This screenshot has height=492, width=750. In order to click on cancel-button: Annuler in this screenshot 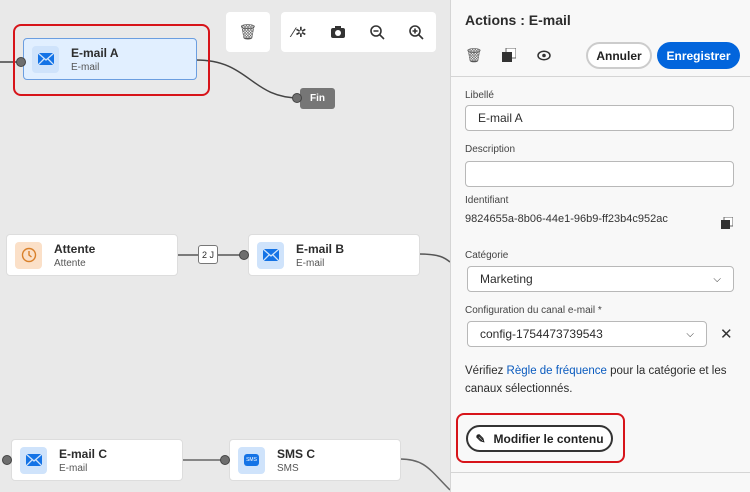, I will do `click(619, 55)`.